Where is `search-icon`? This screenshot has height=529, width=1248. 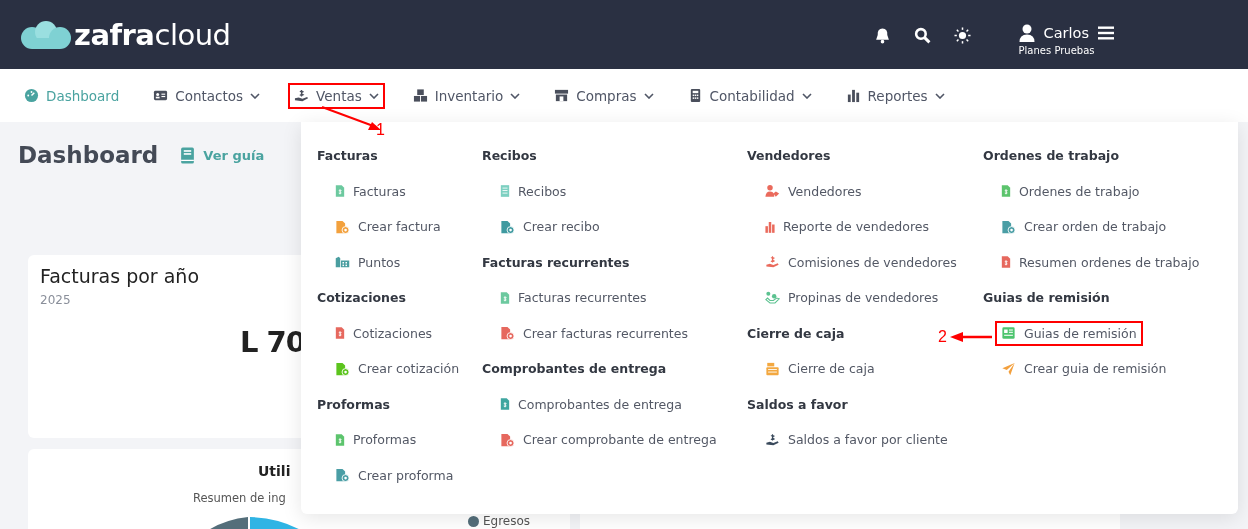 search-icon is located at coordinates (922, 35).